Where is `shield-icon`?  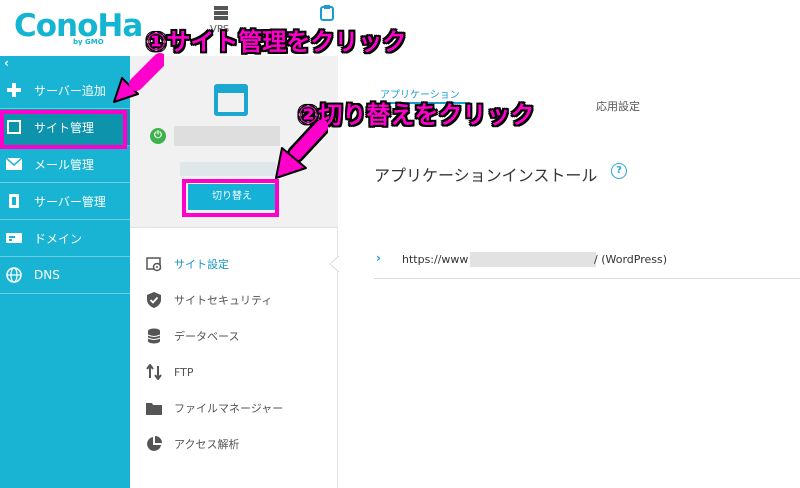
shield-icon is located at coordinates (154, 300).